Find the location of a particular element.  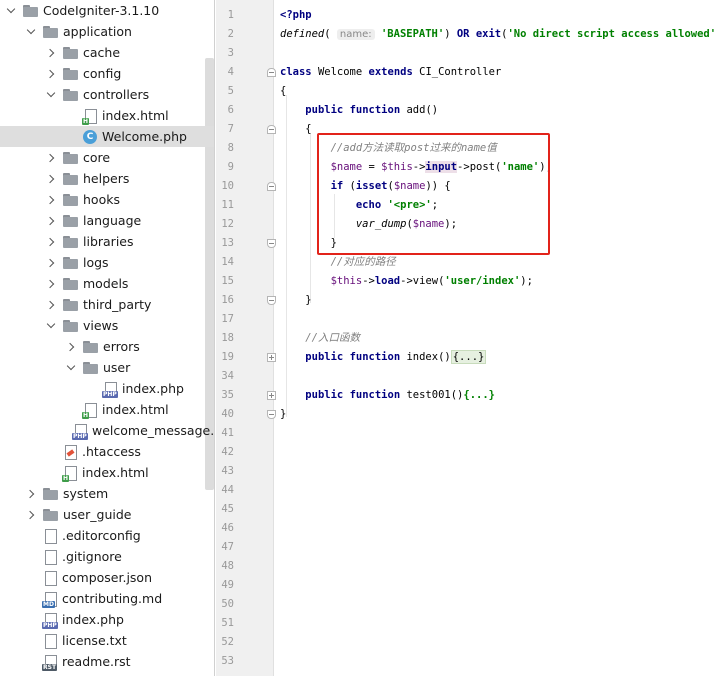

parameter-hint: name: is located at coordinates (355, 34).